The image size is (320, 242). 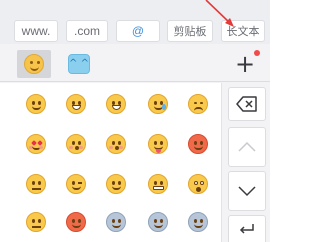 What do you see at coordinates (36, 31) in the screenshot?
I see `www-key: www.` at bounding box center [36, 31].